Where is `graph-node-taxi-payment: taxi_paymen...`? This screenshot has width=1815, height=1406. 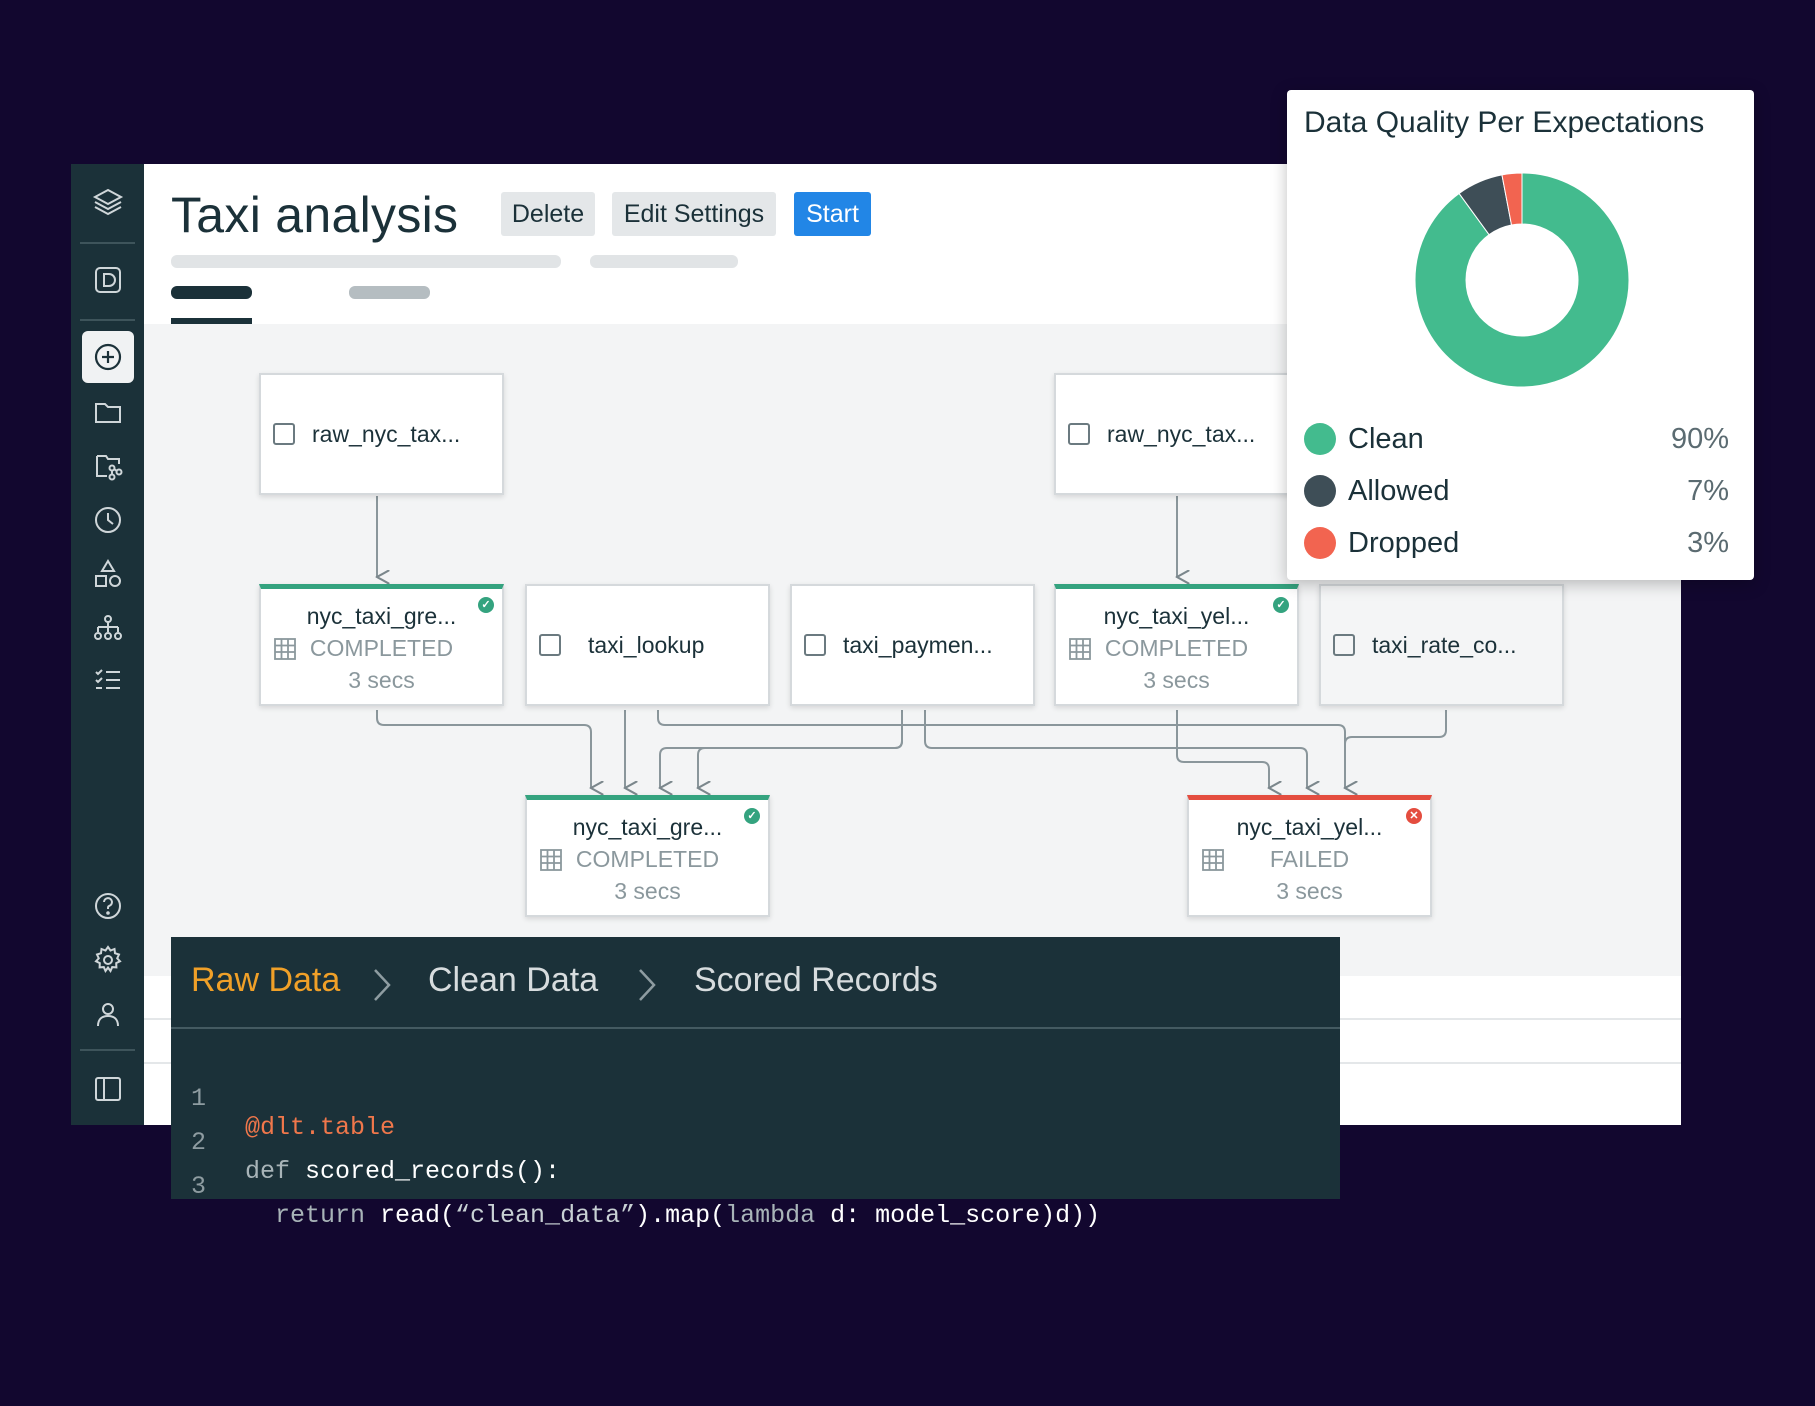
graph-node-taxi-payment: taxi_paymen... is located at coordinates (912, 645).